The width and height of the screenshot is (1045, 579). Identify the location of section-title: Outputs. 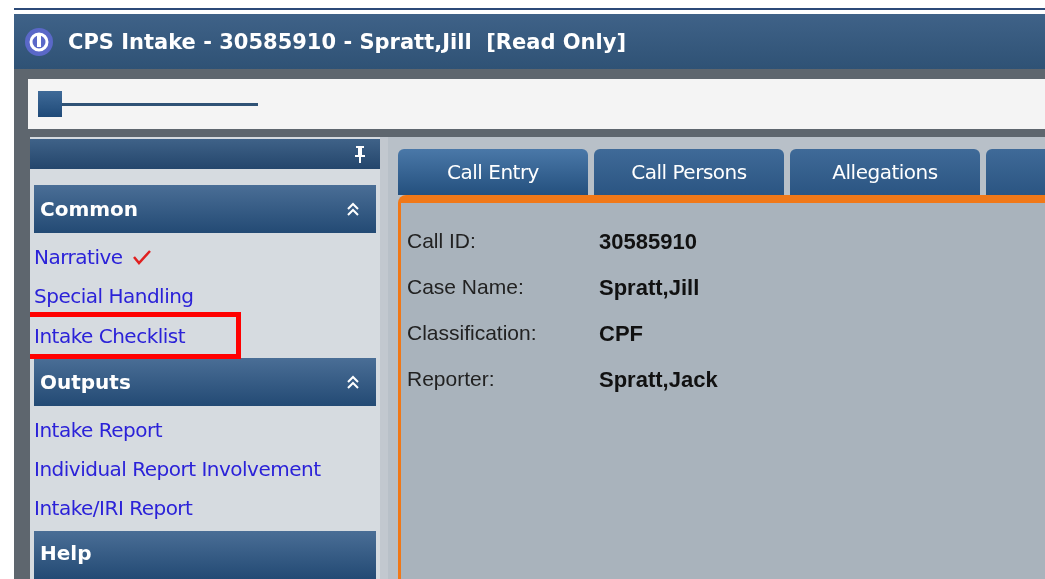
(85, 382).